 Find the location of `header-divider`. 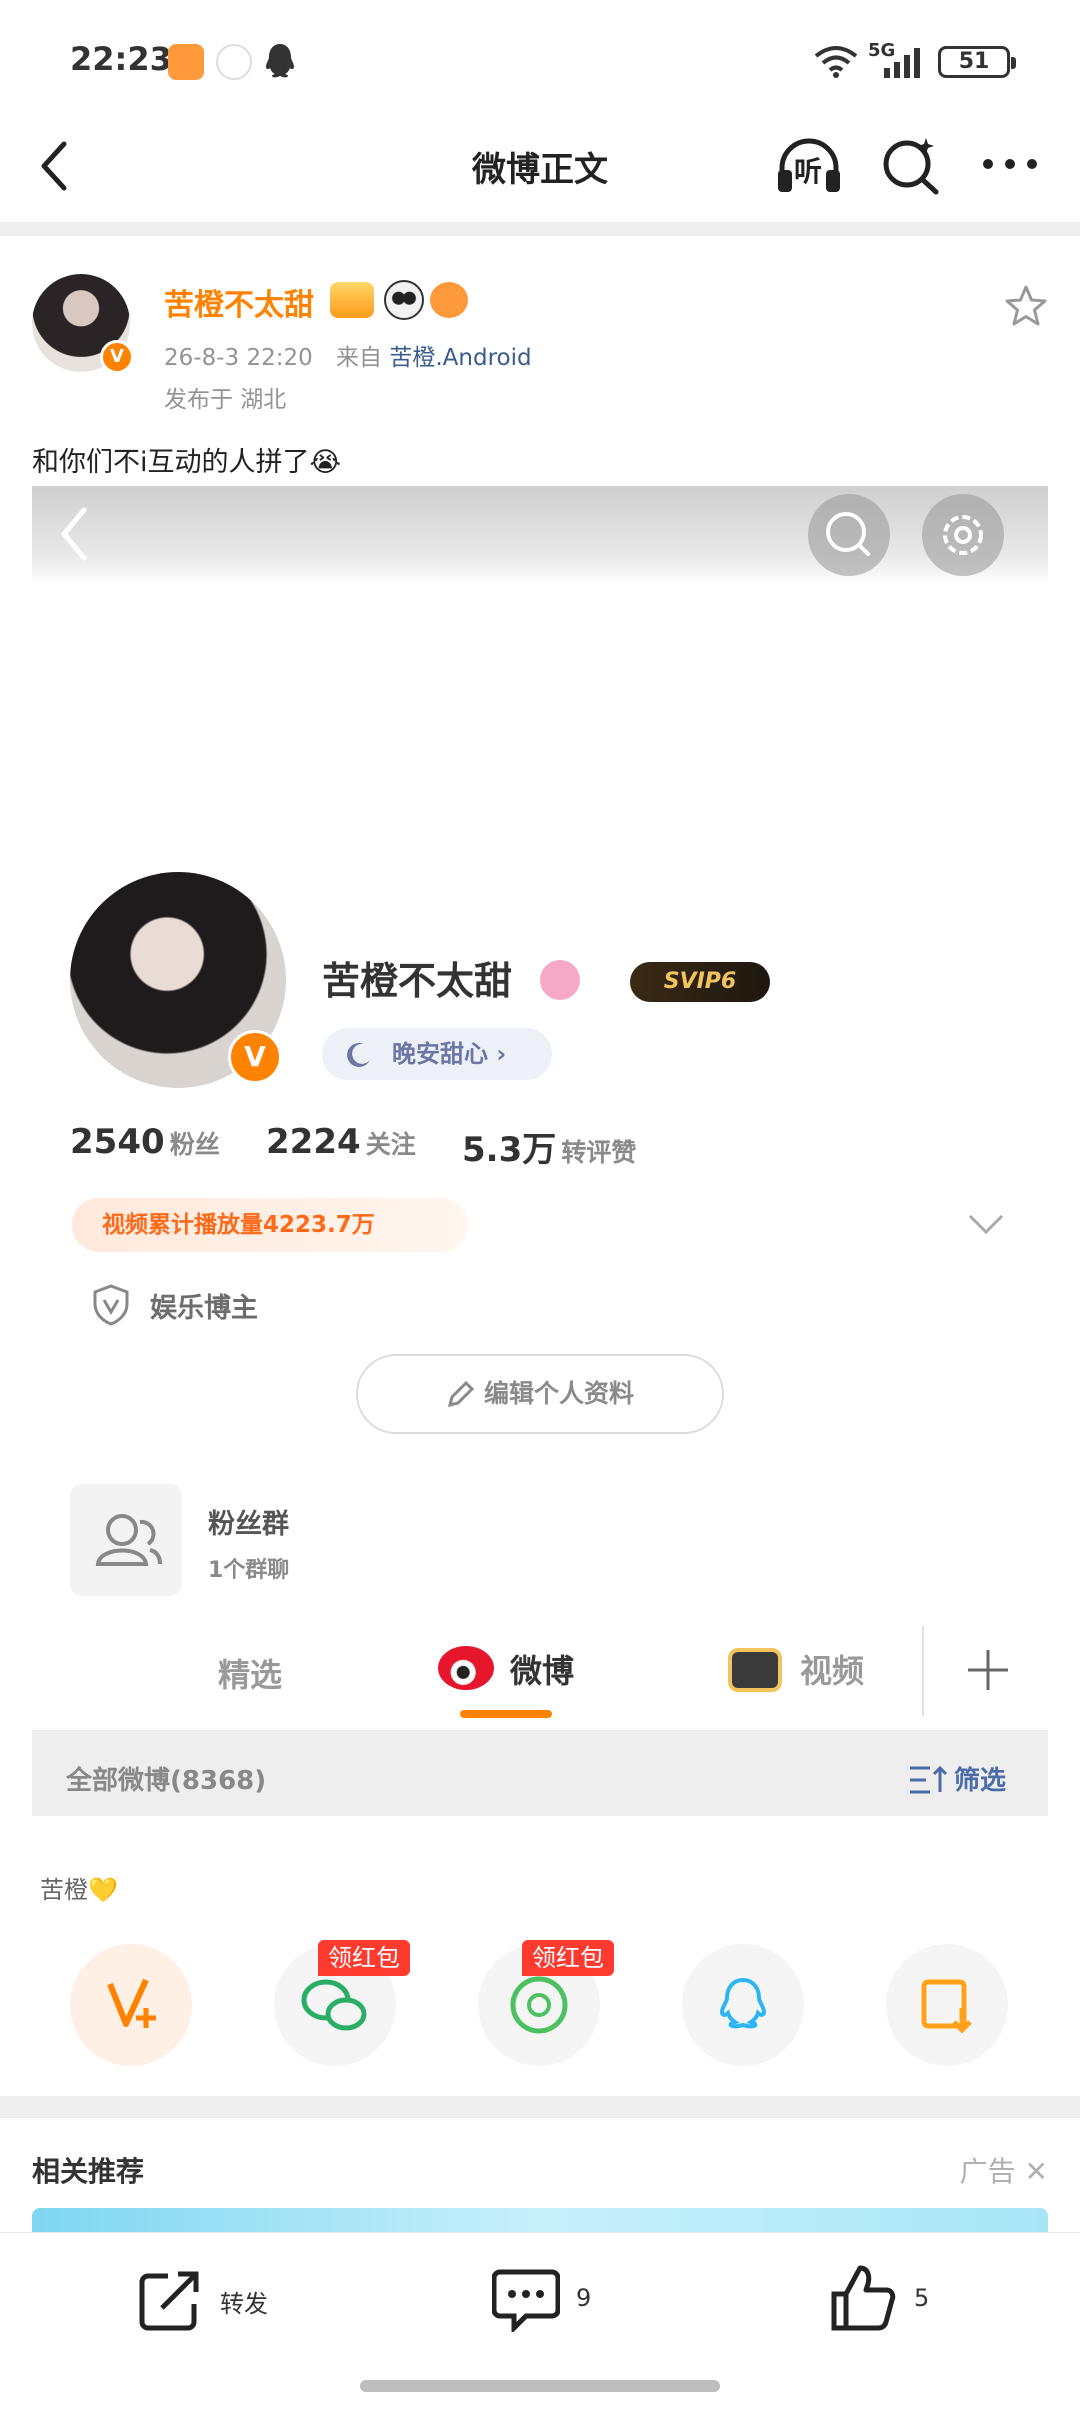

header-divider is located at coordinates (540, 229).